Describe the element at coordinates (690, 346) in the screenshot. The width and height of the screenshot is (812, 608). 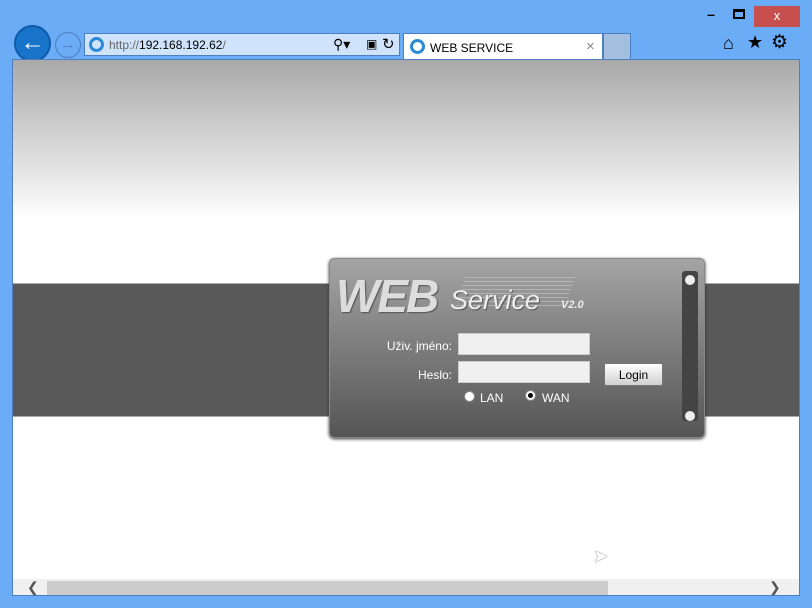
I see `panel-post` at that location.